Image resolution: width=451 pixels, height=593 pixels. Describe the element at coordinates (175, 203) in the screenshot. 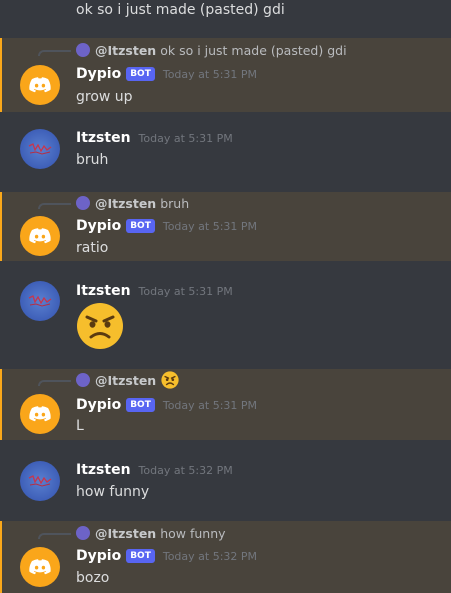

I see `reply-text: bruh` at that location.